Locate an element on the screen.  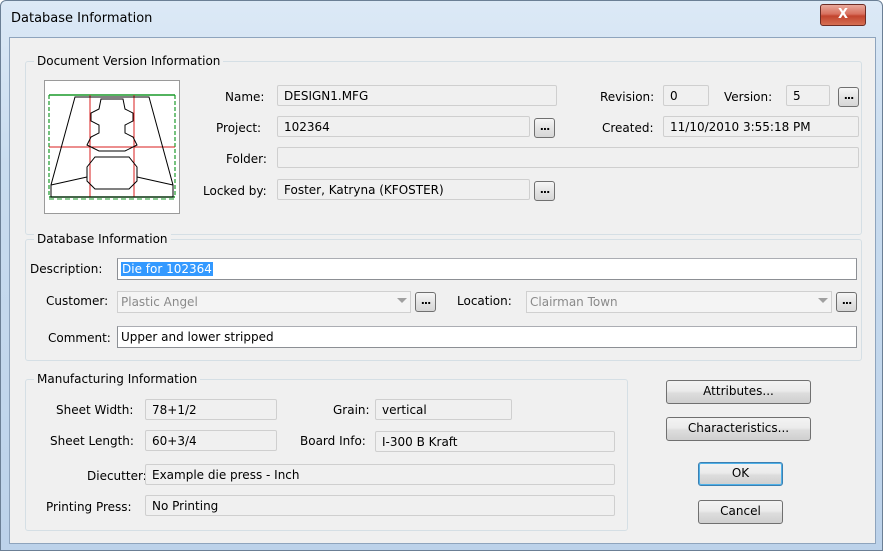
title-bar: Database Information X is located at coordinates (441, 19).